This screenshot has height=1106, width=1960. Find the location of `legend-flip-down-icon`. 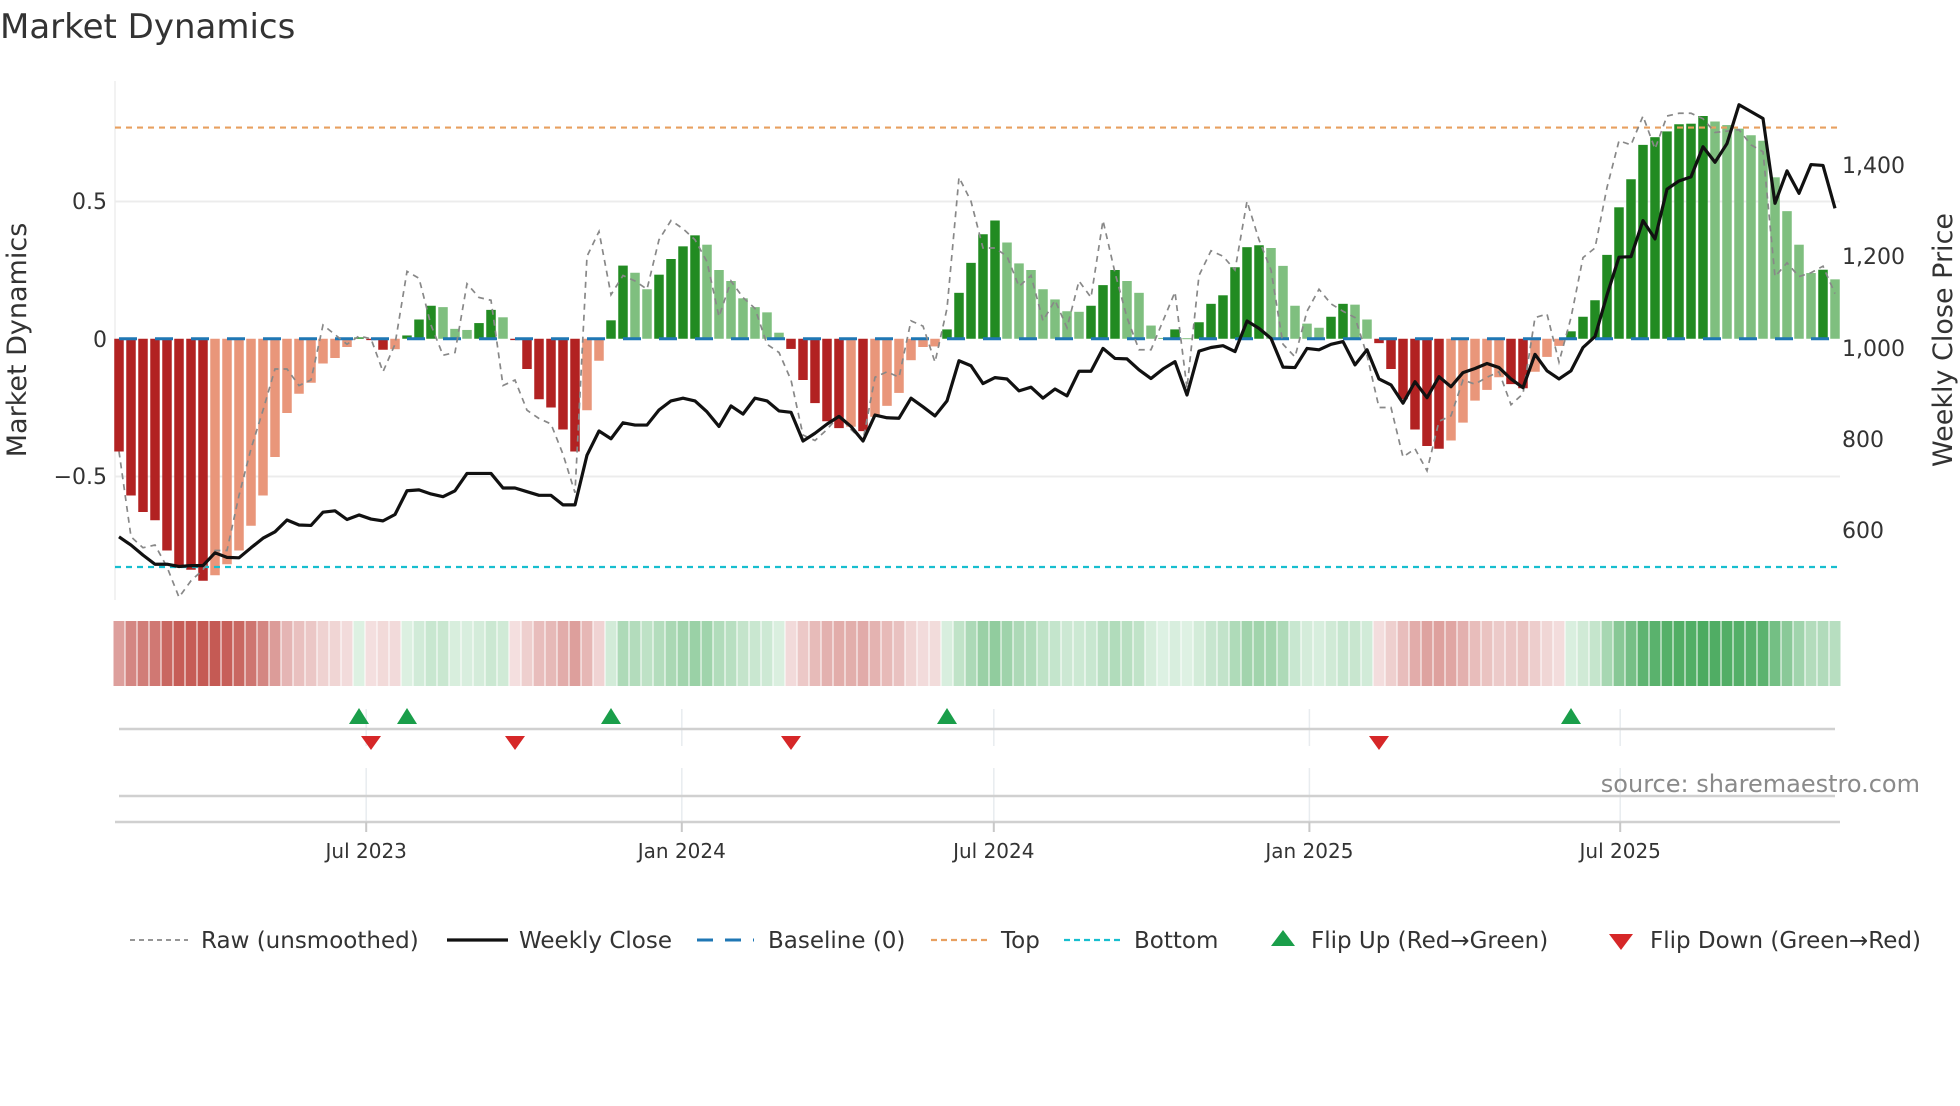

legend-flip-down-icon is located at coordinates (1621, 942).